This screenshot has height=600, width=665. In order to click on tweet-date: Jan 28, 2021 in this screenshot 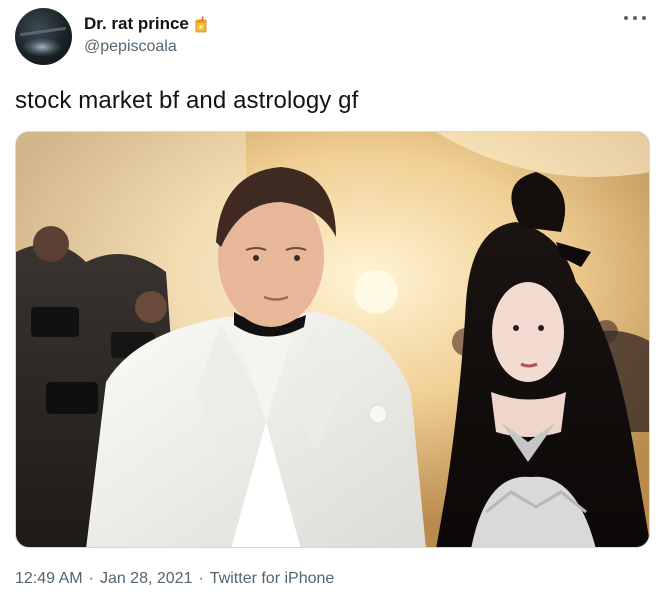, I will do `click(146, 579)`.